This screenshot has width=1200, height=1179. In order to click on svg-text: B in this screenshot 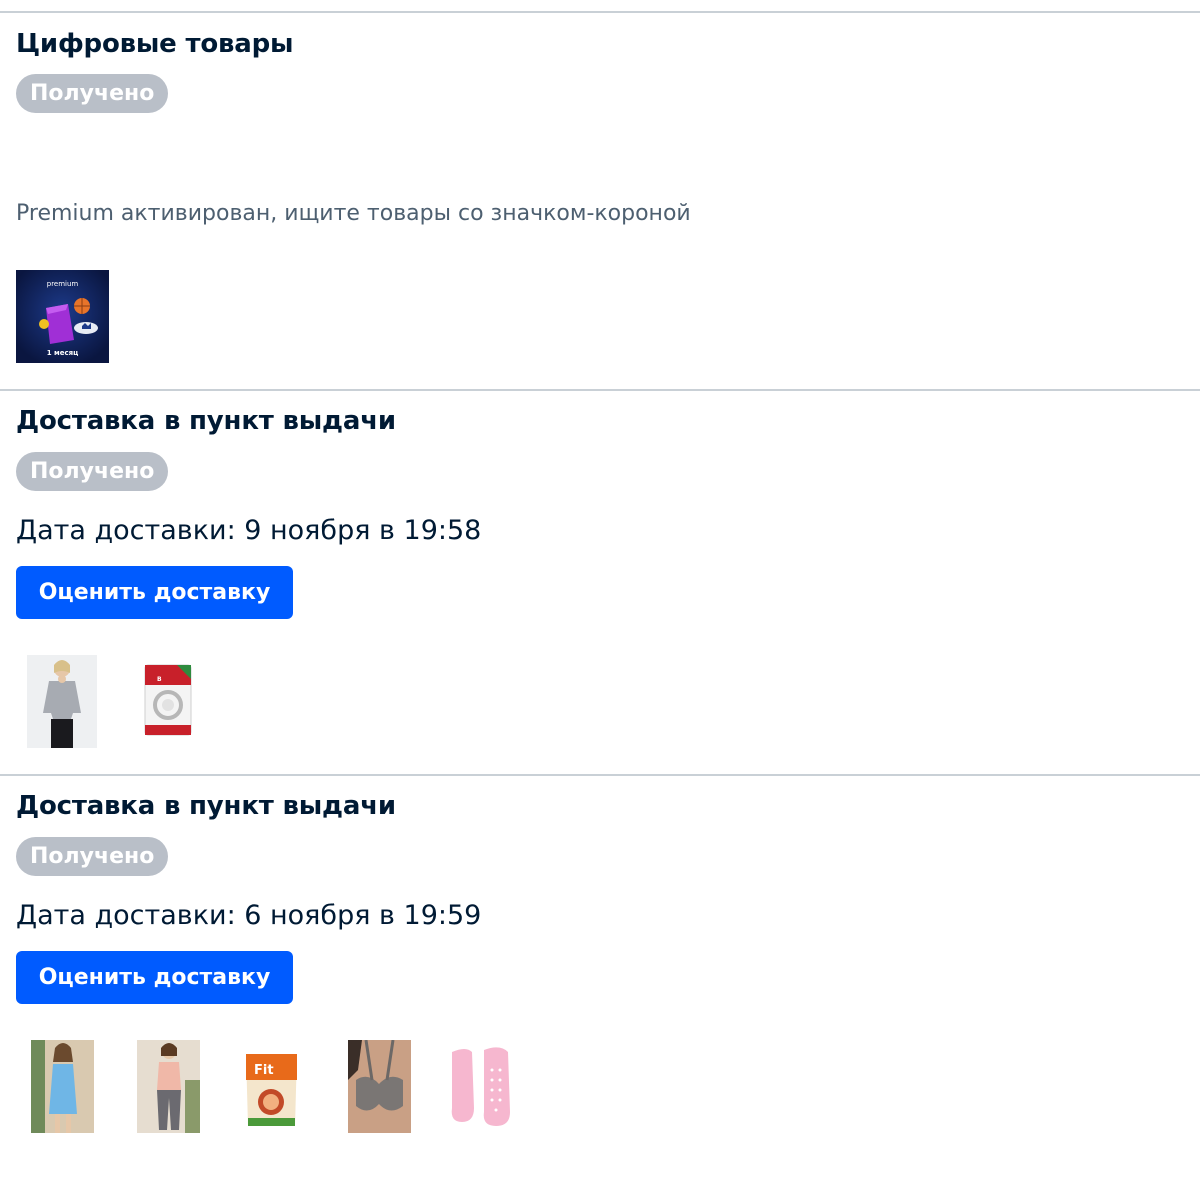, I will do `click(159, 679)`.